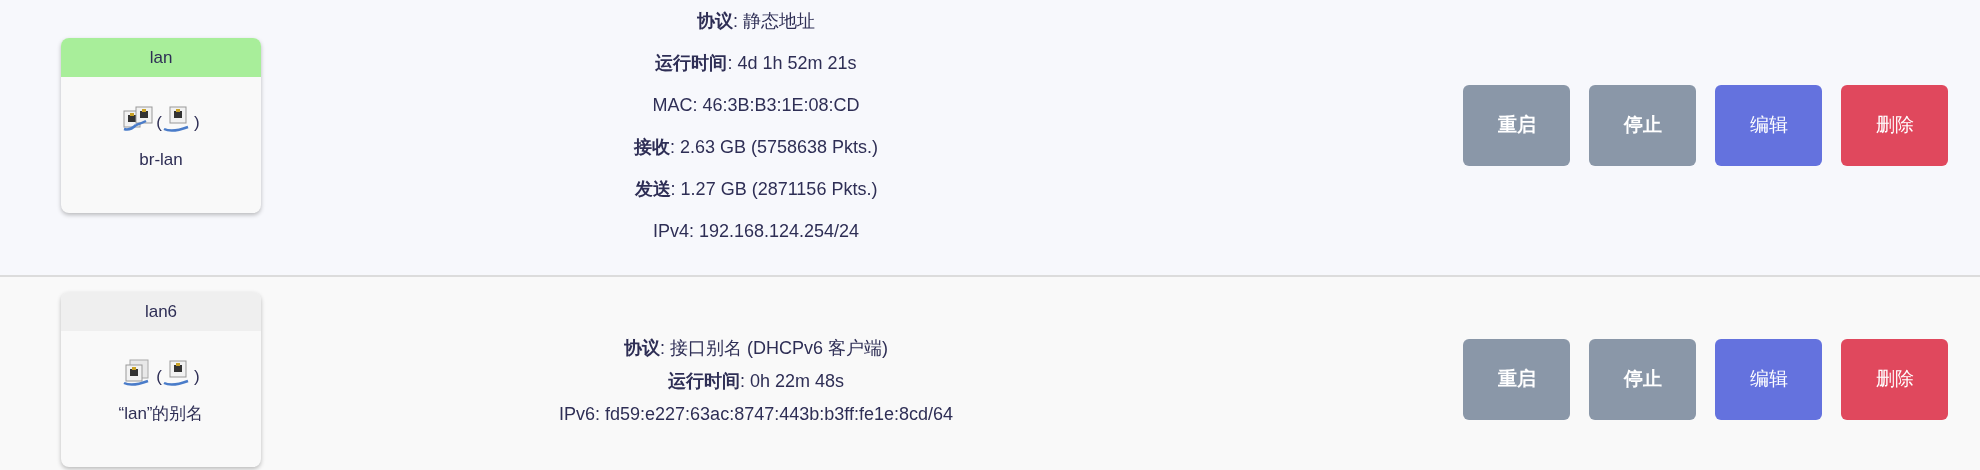 This screenshot has width=1980, height=470. I want to click on status-line: 发送: 1.27 GB (2871156 Pkts.), so click(756, 189).